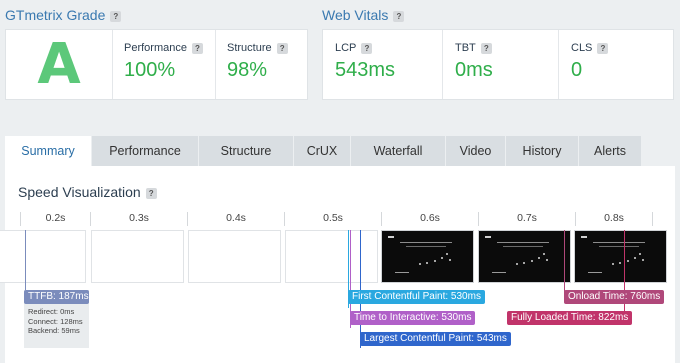 The image size is (680, 363). I want to click on web-vitals-heading: Web Vitals?, so click(363, 15).